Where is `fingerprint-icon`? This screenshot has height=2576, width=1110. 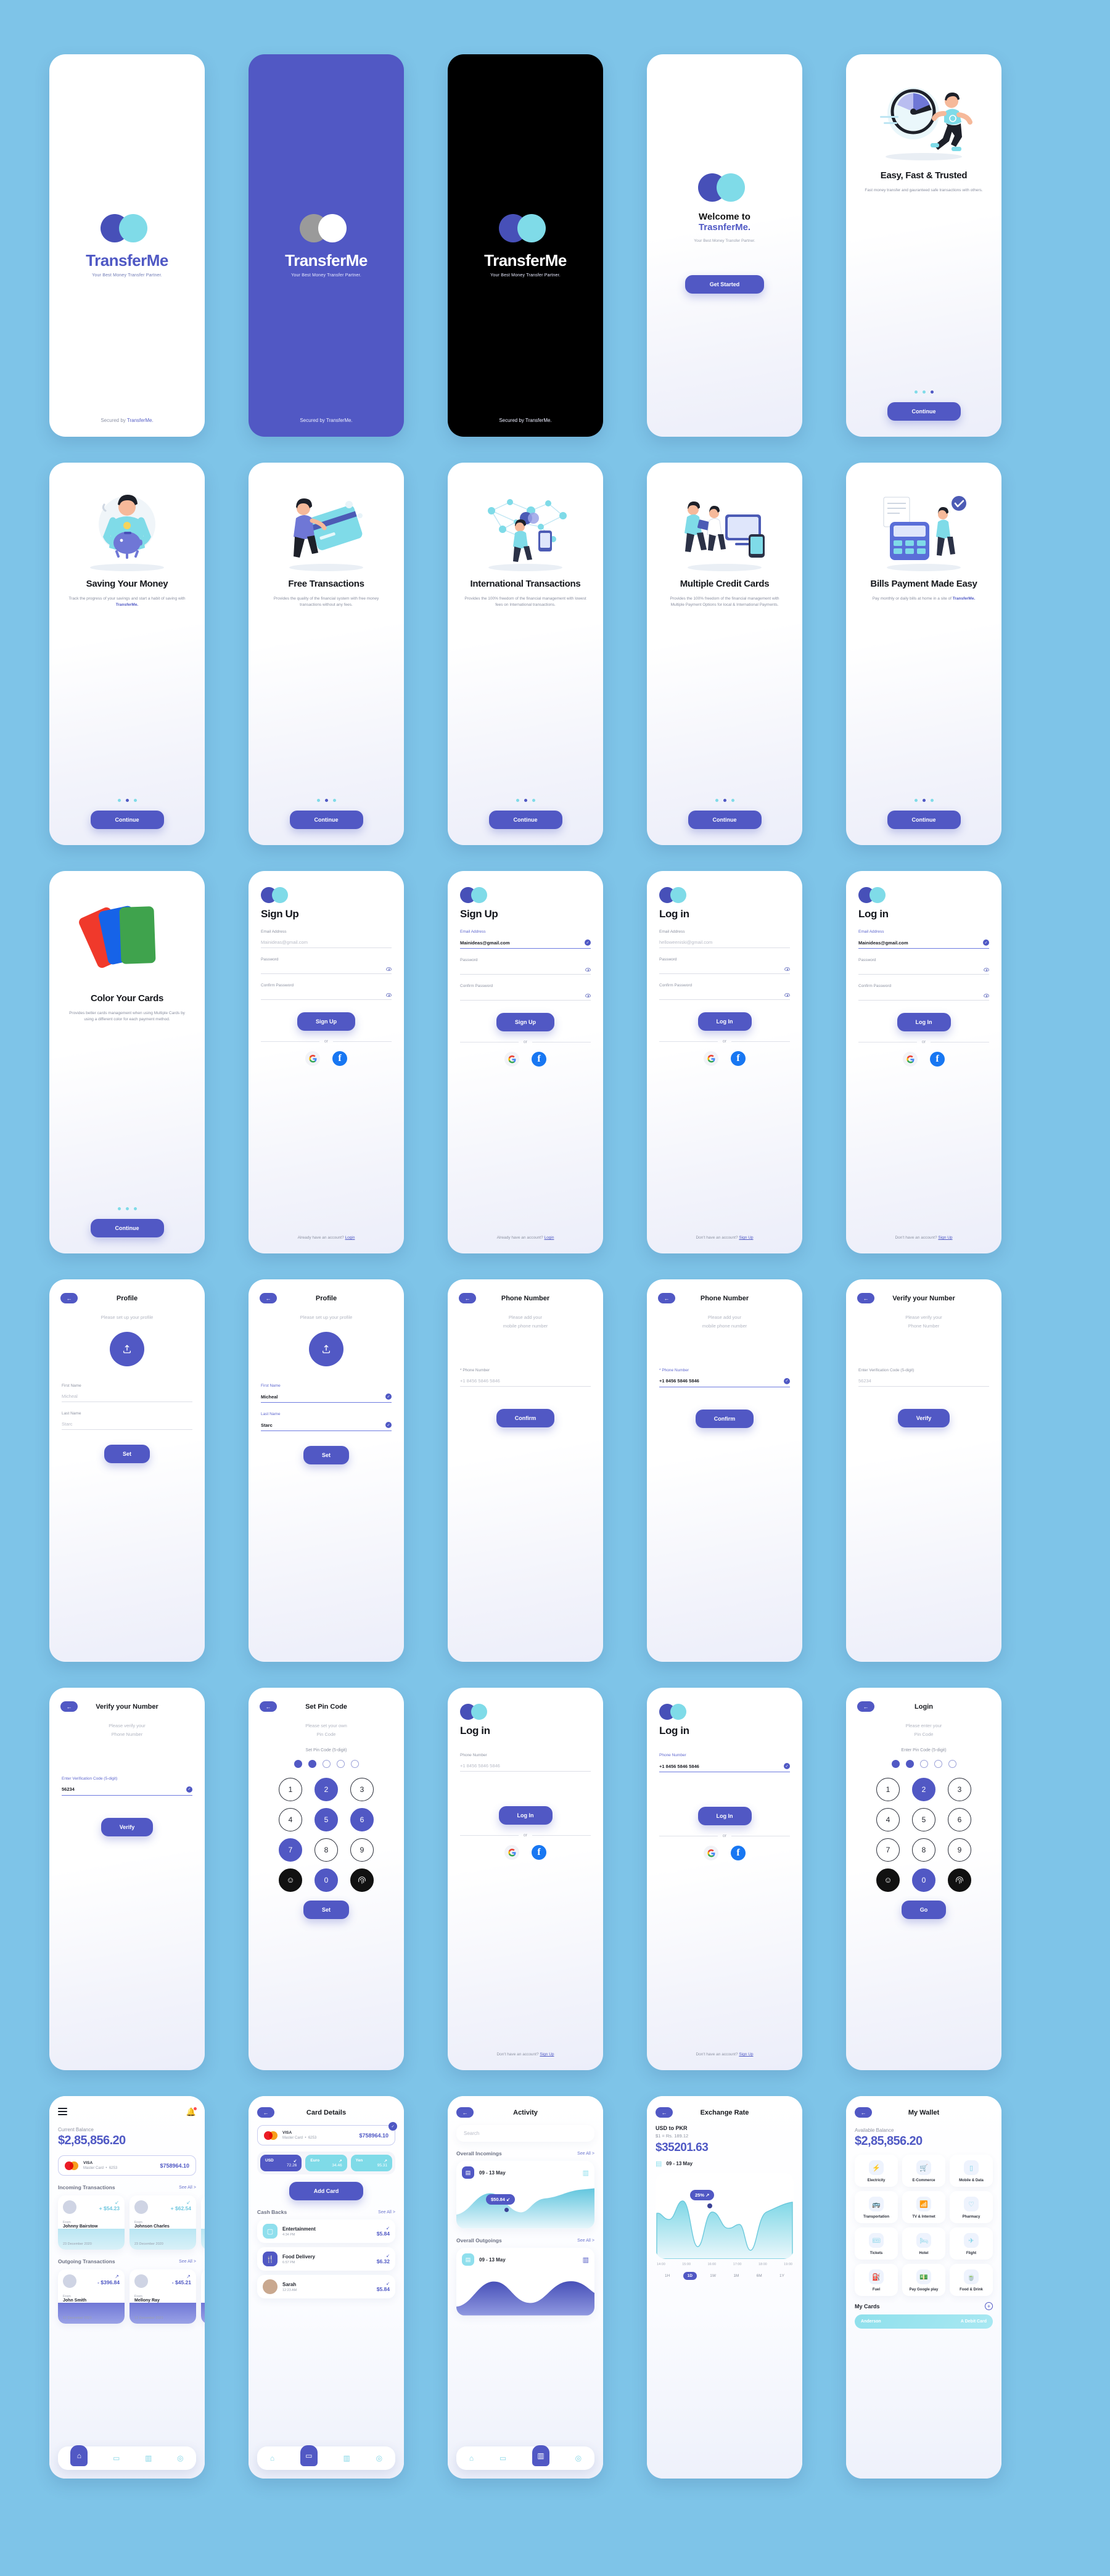 fingerprint-icon is located at coordinates (960, 1880).